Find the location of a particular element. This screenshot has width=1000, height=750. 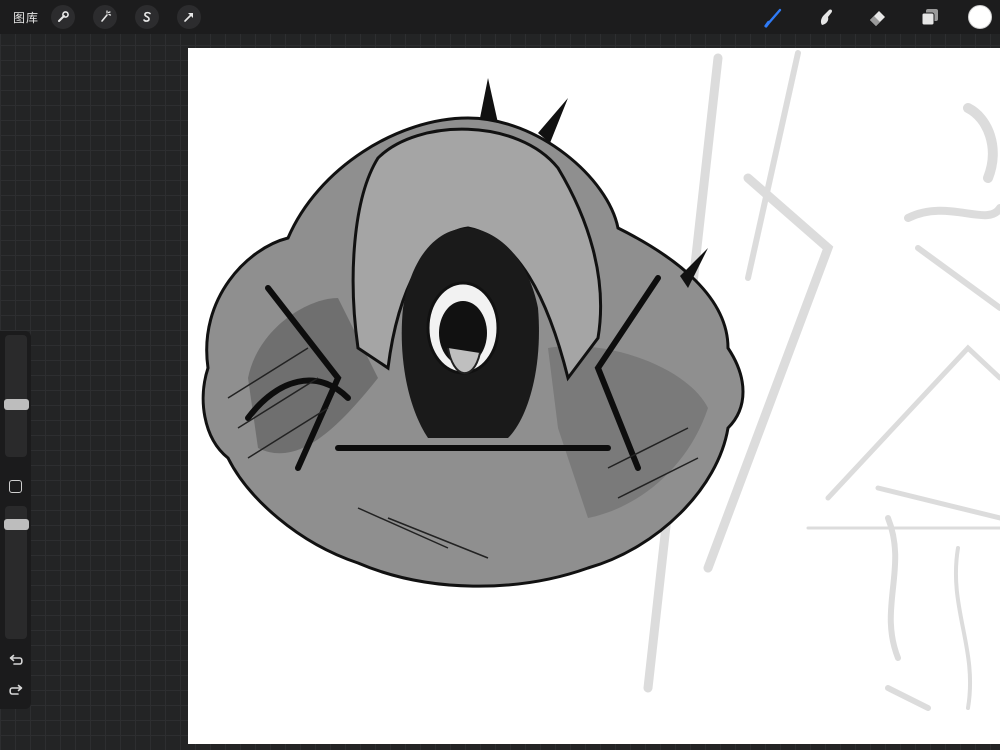

left-sidebar is located at coordinates (15, 520).